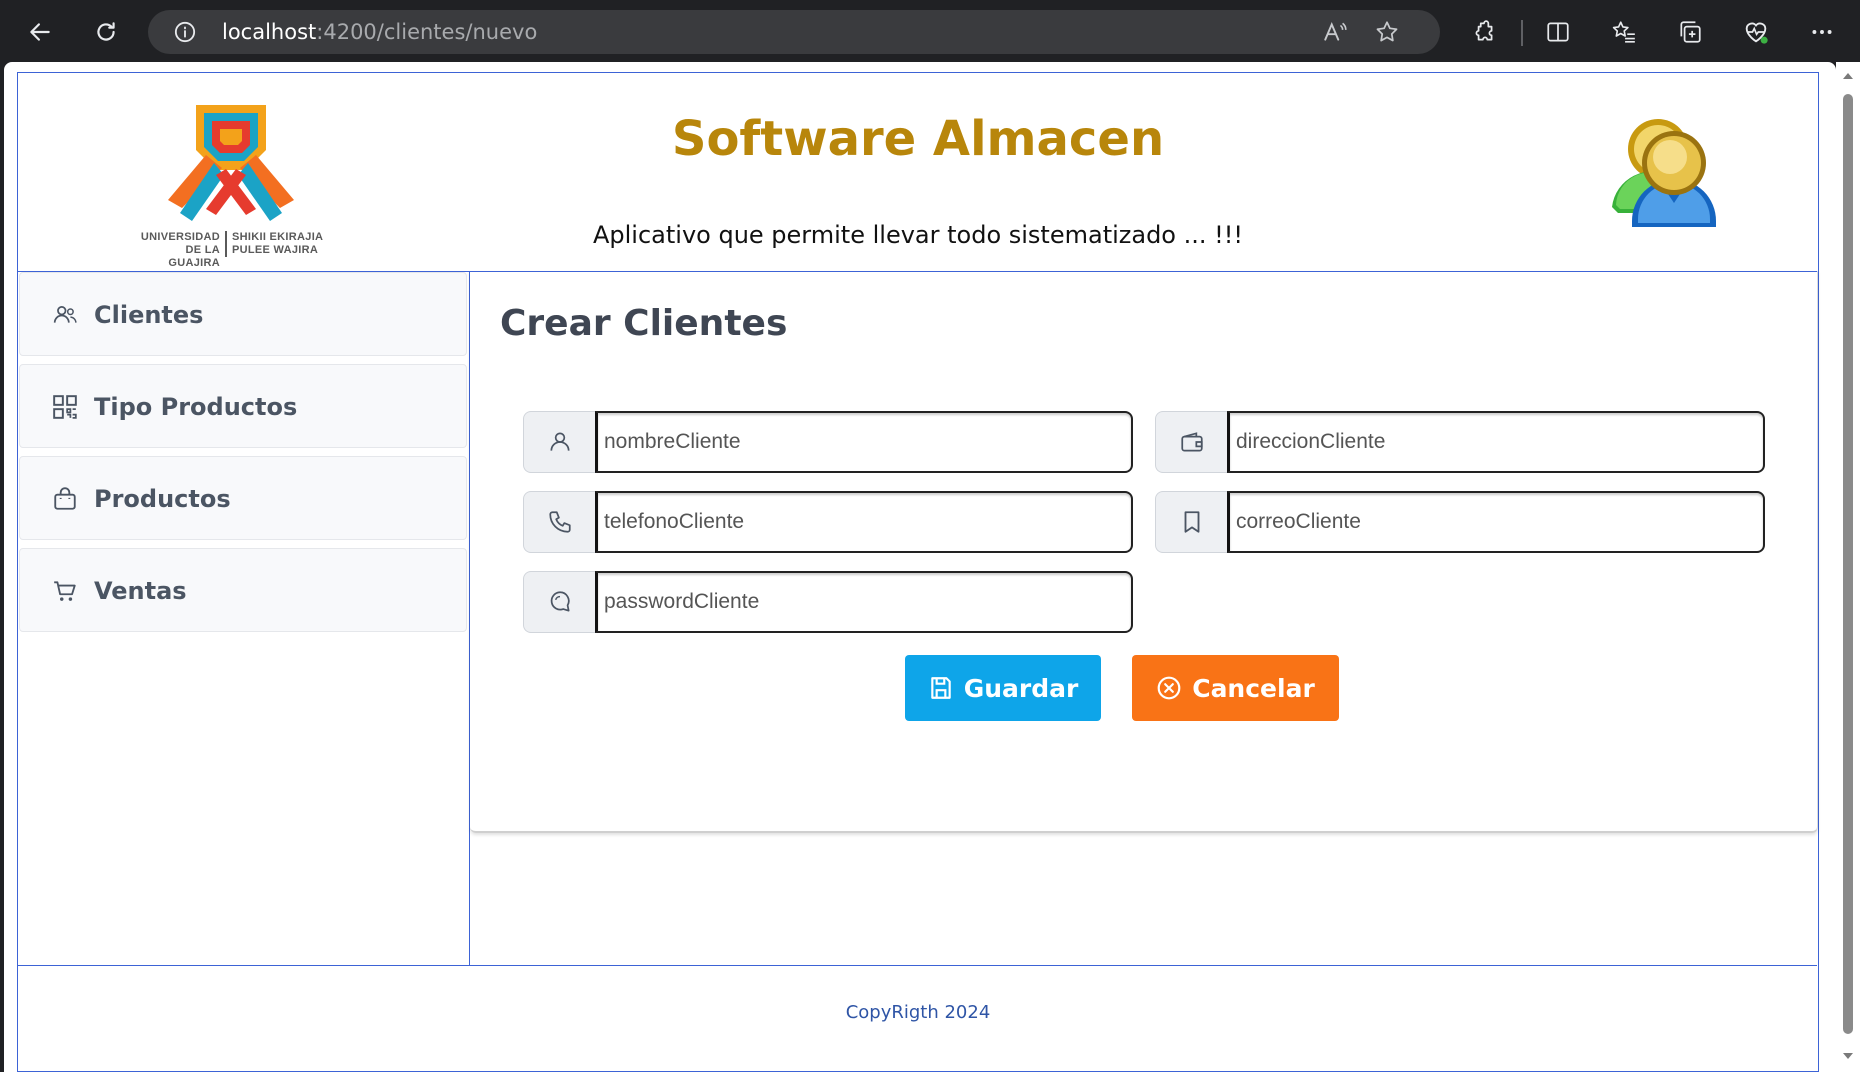 The image size is (1860, 1072). I want to click on correo-cliente-input, so click(1496, 522).